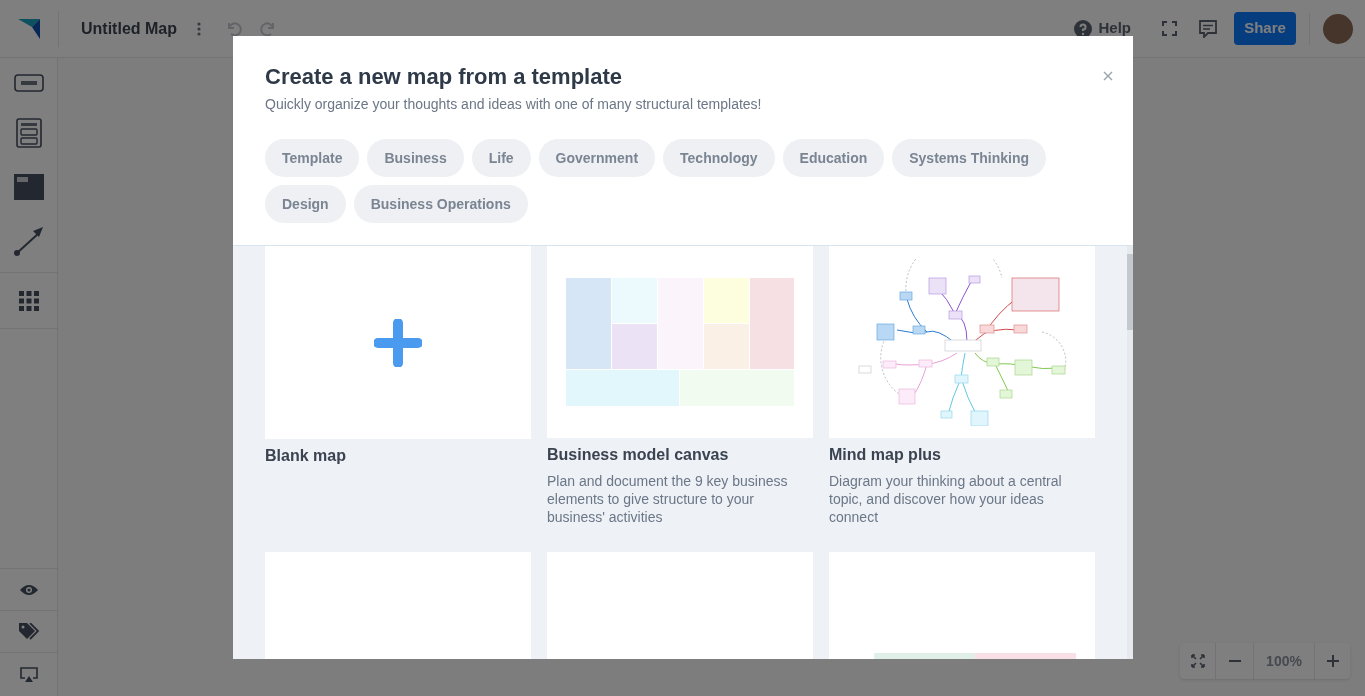  What do you see at coordinates (29, 28) in the screenshot?
I see `logo-icon` at bounding box center [29, 28].